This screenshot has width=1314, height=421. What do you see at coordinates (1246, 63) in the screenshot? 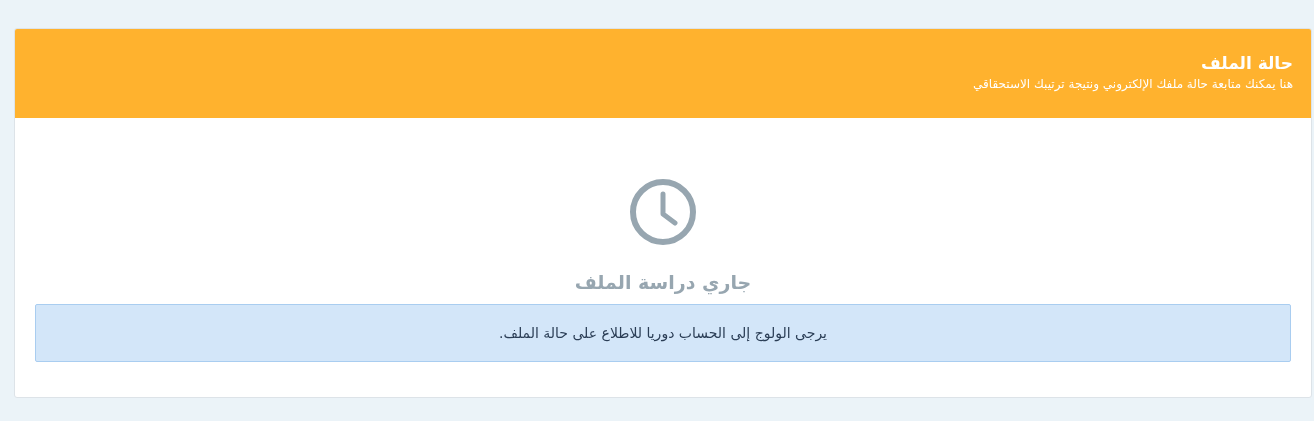
I see `card-title: حالة الملف` at bounding box center [1246, 63].